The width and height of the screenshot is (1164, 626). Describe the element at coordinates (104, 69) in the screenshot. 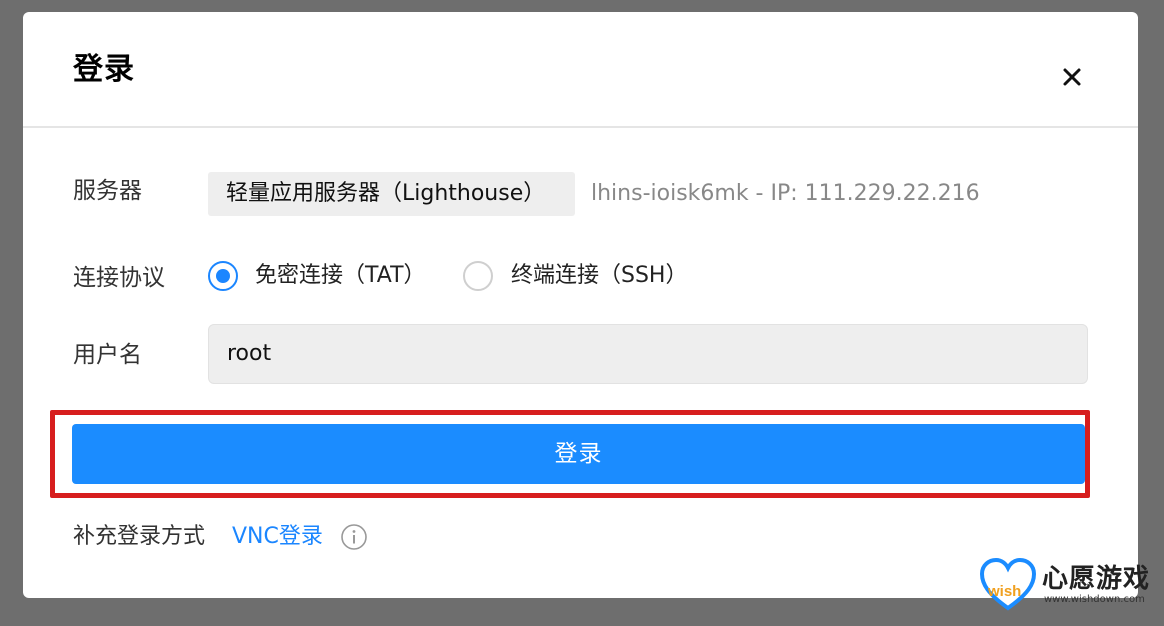

I see `dialog-title: 登录` at that location.